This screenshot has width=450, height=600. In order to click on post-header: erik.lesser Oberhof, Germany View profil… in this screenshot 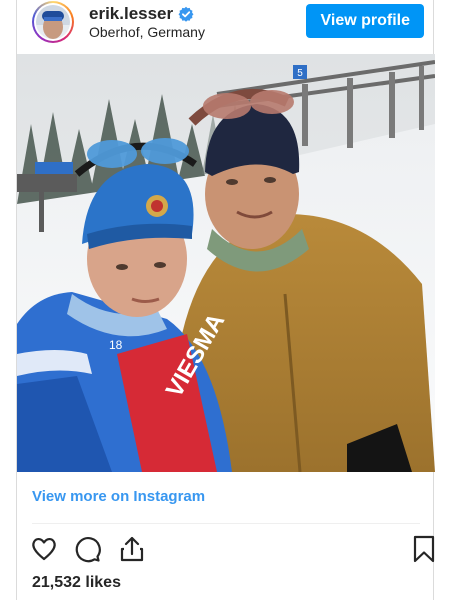, I will do `click(226, 24)`.